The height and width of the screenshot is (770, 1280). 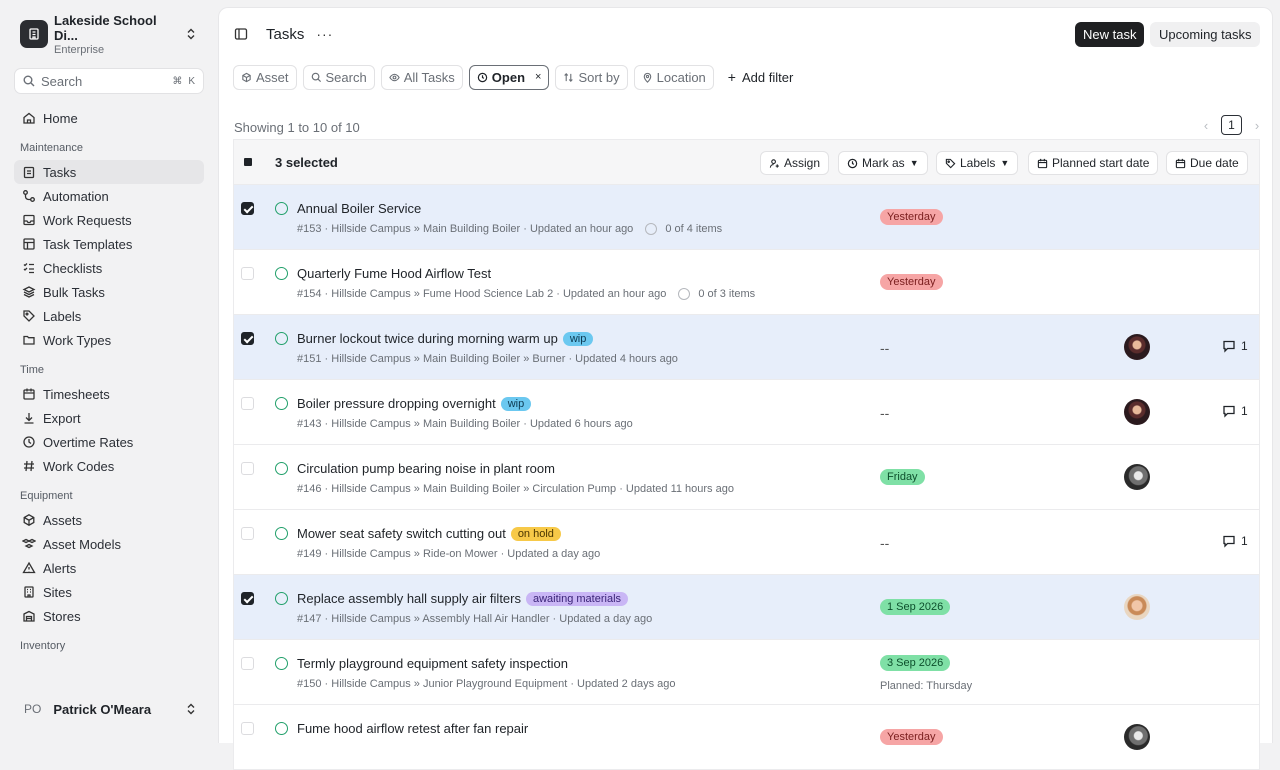 What do you see at coordinates (394, 273) in the screenshot?
I see `task-title: Quarterly Fume Hood Airflow Test` at bounding box center [394, 273].